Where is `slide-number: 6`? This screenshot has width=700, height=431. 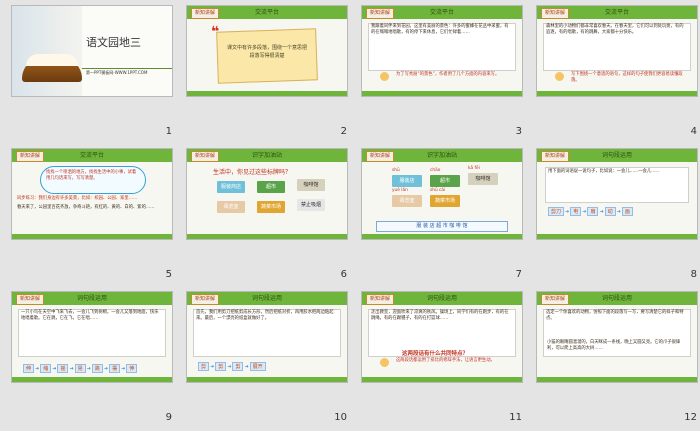
slide-number: 6 is located at coordinates (343, 274).